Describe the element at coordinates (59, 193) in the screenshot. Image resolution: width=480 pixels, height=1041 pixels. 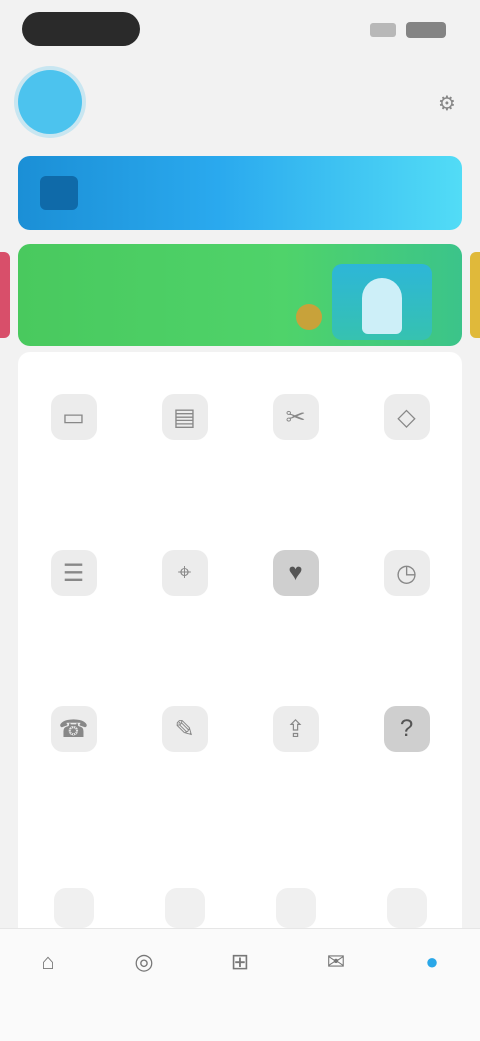
I see `vip-icon` at that location.